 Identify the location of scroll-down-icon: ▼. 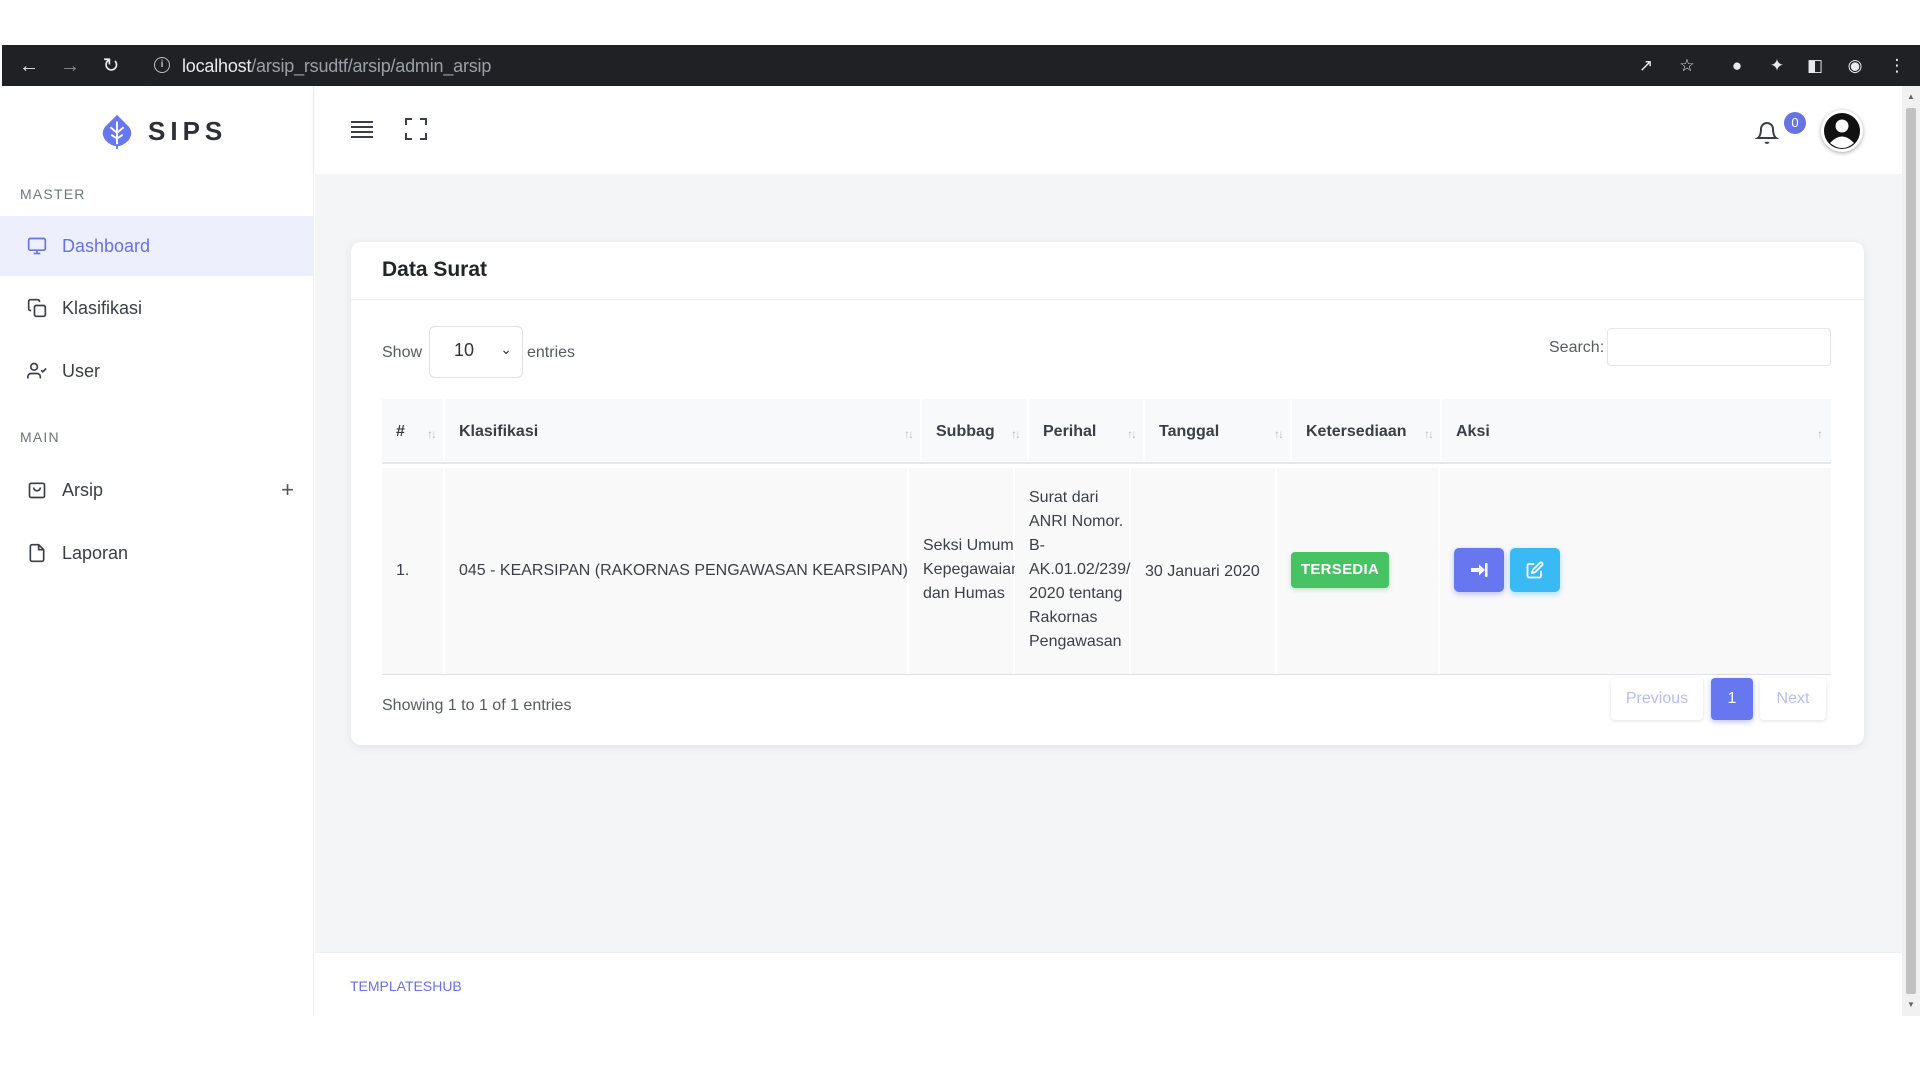
(1911, 1004).